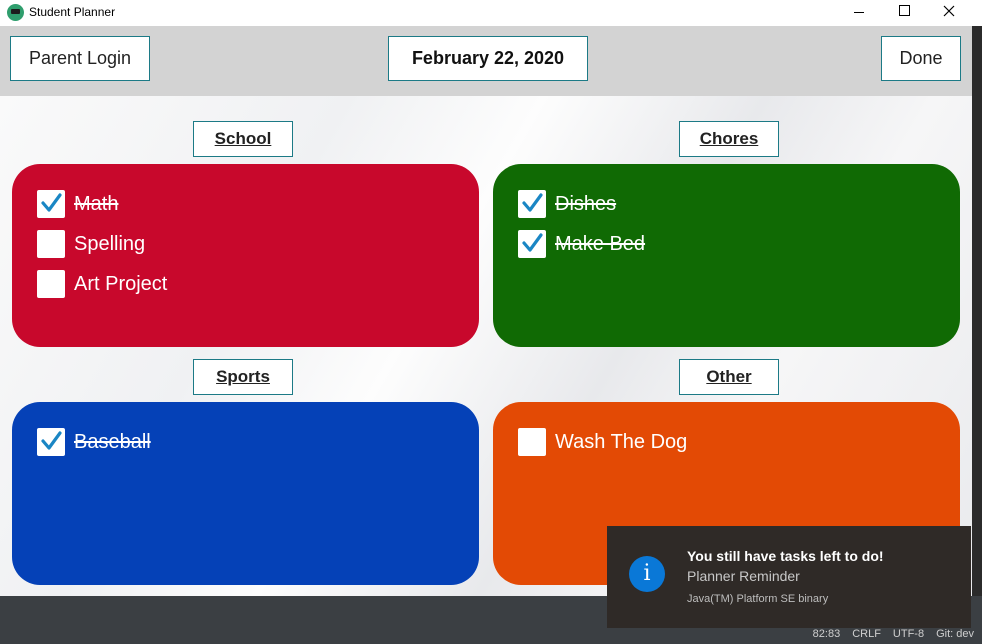 This screenshot has width=982, height=644. I want to click on parent-login-button: Parent Login, so click(80, 58).